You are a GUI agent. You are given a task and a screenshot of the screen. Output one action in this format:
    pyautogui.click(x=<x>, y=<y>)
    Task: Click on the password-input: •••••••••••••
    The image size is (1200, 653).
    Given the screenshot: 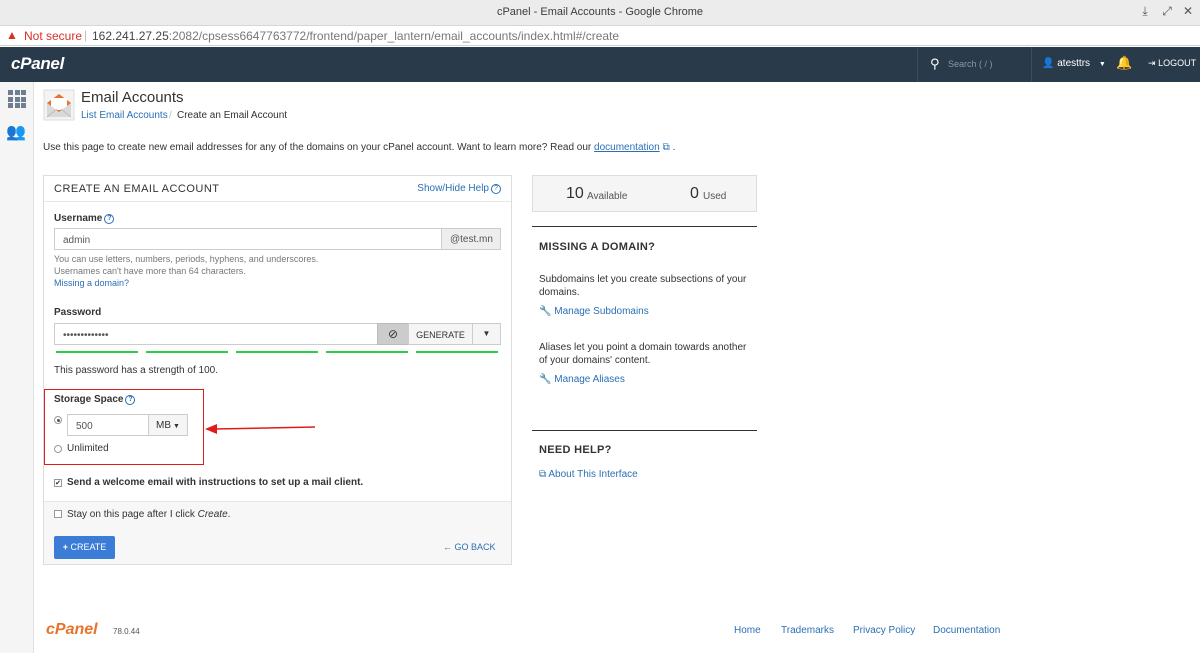 What is the action you would take?
    pyautogui.click(x=216, y=334)
    